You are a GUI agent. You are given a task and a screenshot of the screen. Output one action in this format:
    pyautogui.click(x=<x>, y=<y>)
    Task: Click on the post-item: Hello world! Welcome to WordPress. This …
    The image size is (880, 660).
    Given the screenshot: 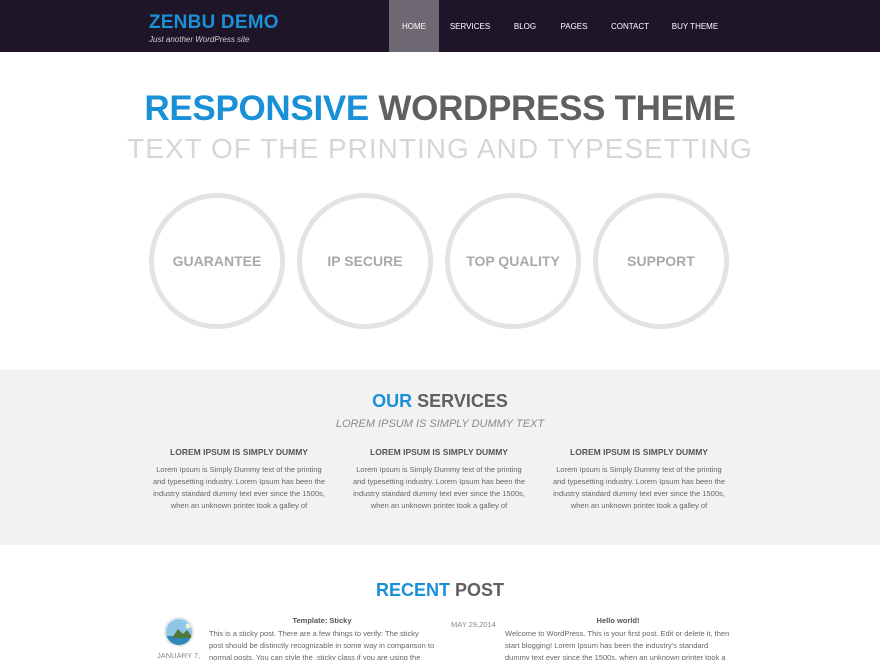 What is the action you would take?
    pyautogui.click(x=618, y=638)
    